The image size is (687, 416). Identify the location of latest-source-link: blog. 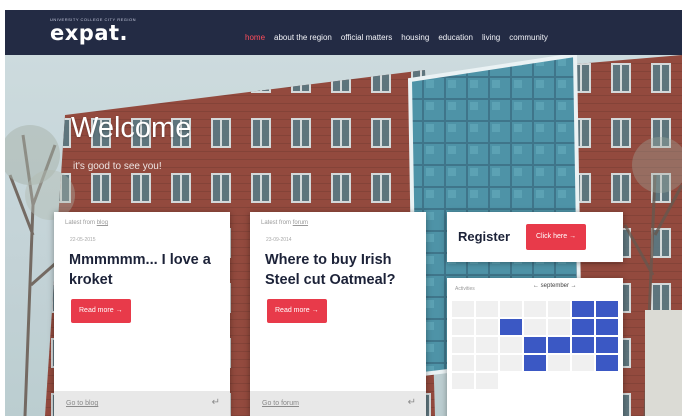
(102, 223).